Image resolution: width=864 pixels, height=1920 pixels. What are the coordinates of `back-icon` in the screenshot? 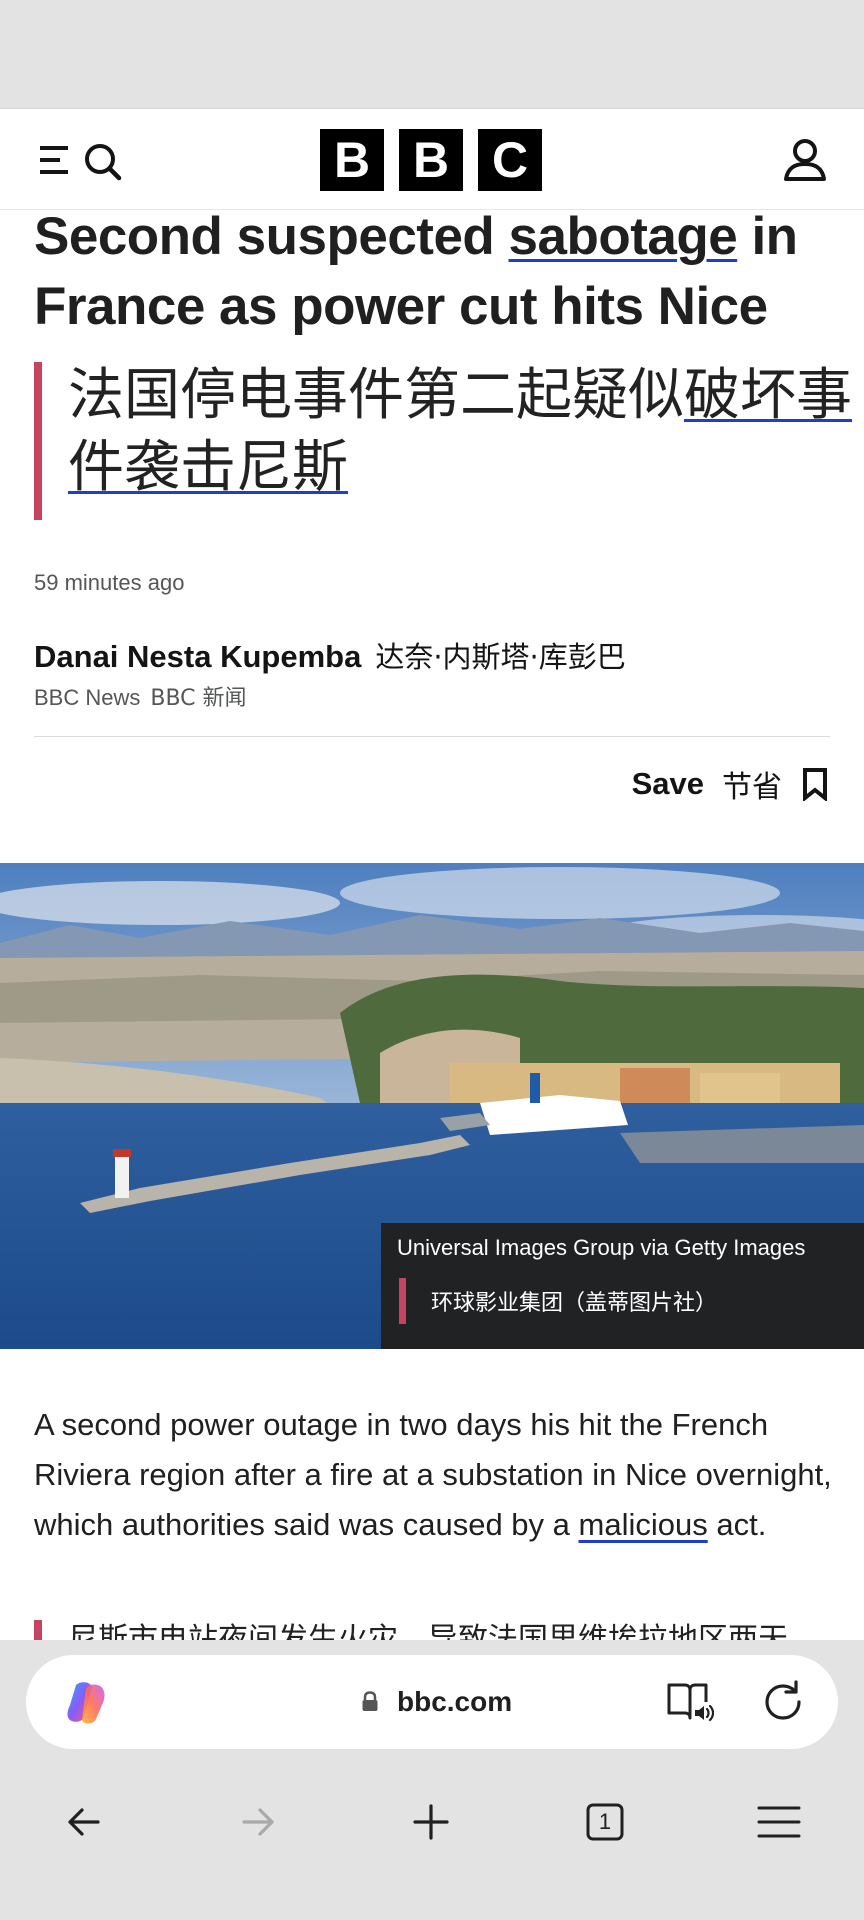 It's located at (84, 1822).